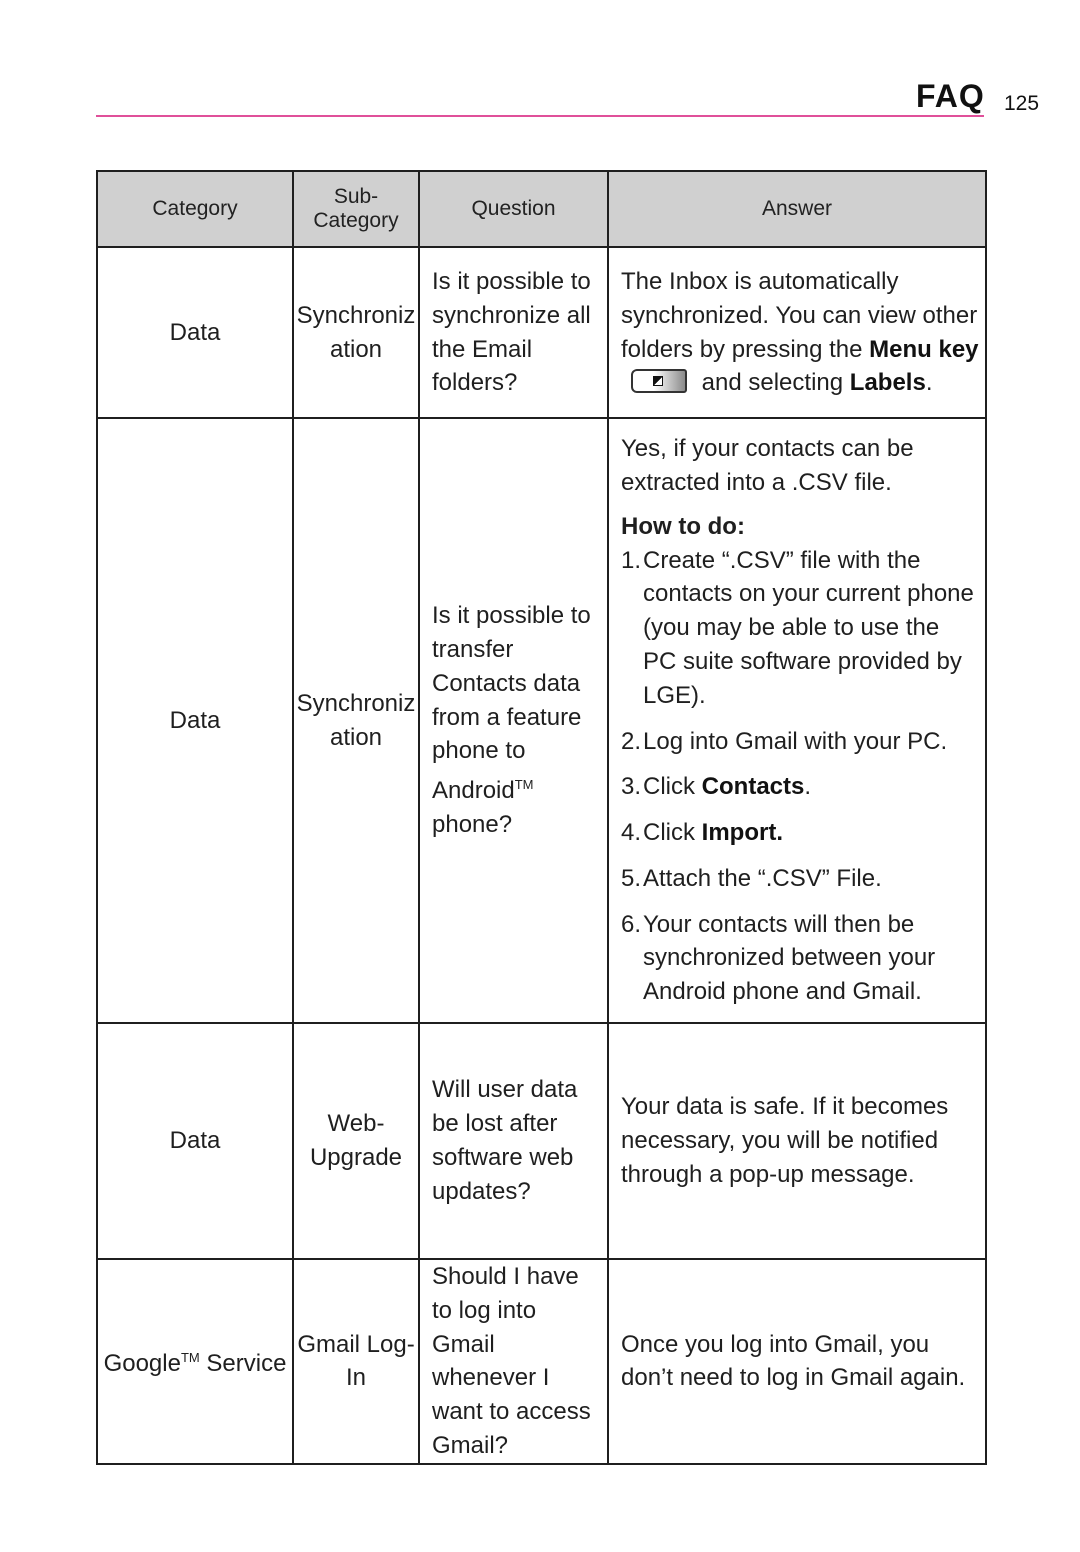  I want to click on page-number: 125, so click(1022, 103).